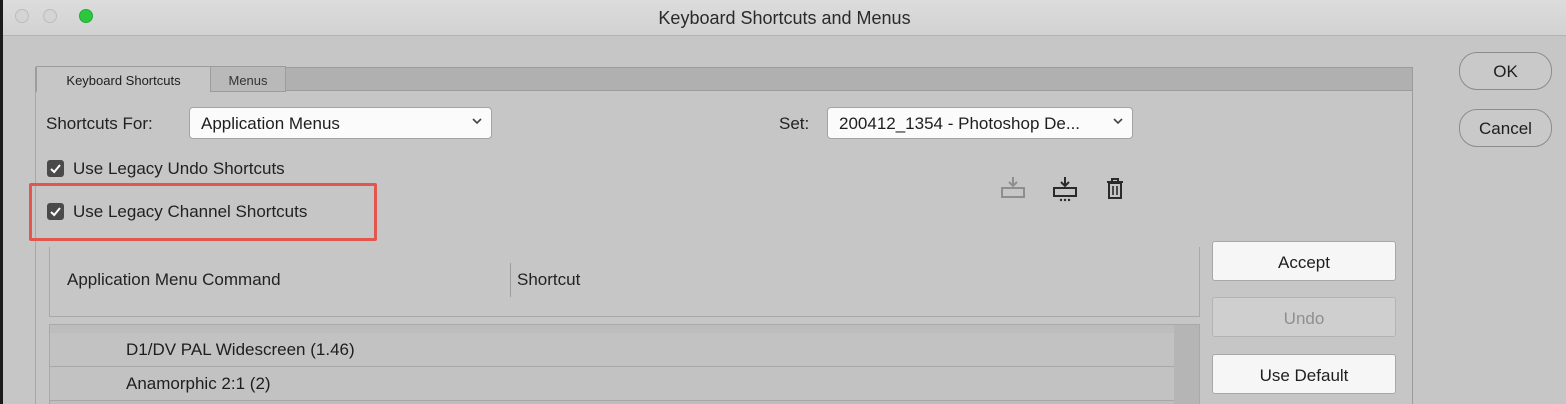 The width and height of the screenshot is (1566, 404). I want to click on legacy-undo-checkbox, so click(55, 168).